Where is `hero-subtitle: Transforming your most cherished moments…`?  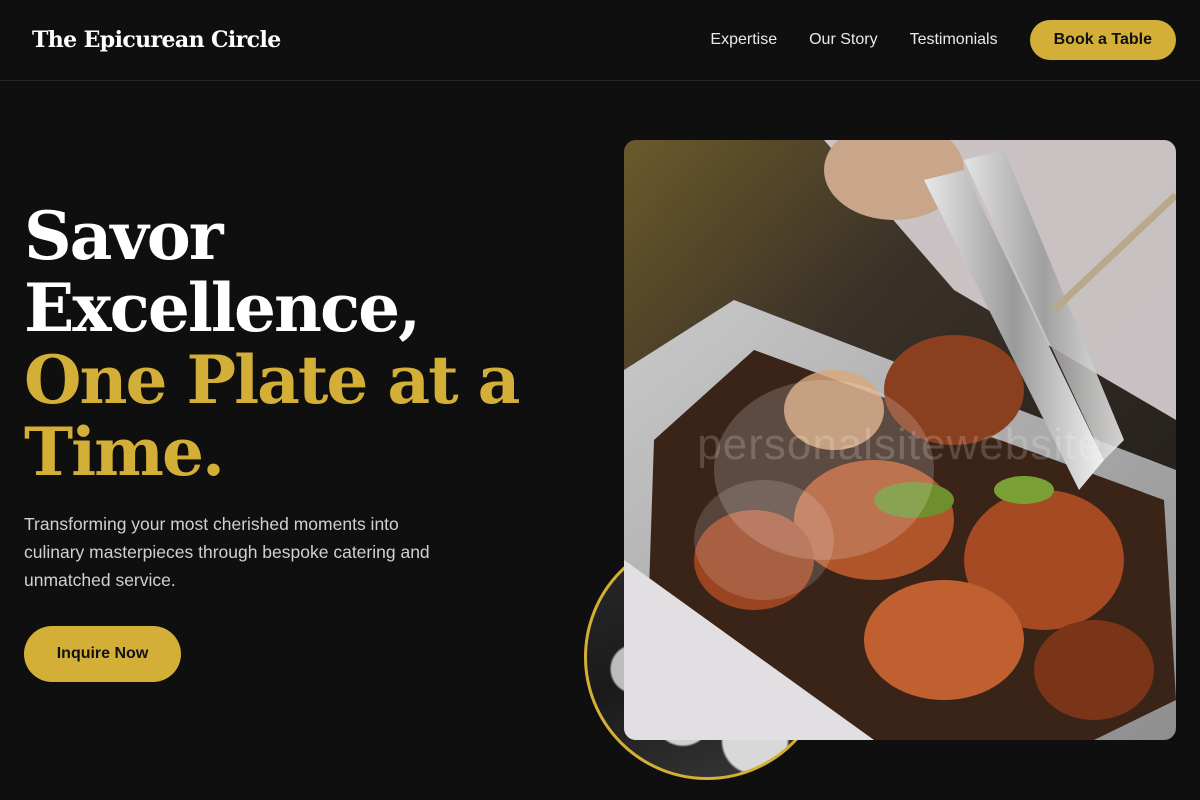 hero-subtitle: Transforming your most cherished moments… is located at coordinates (227, 552).